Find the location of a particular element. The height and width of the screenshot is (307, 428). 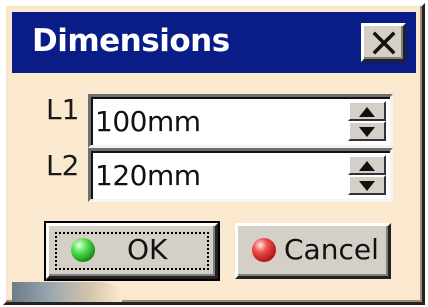

l2-label: L2 is located at coordinates (63, 165).